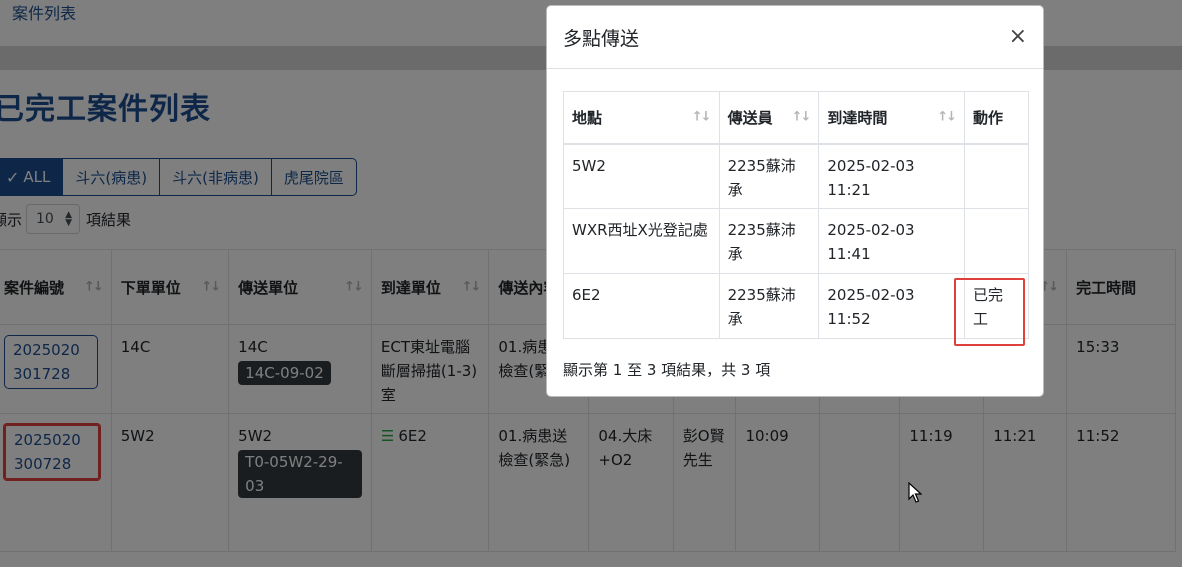  Describe the element at coordinates (892, 118) in the screenshot. I see `col-arrival-time: 到達時間 ↑↓` at that location.